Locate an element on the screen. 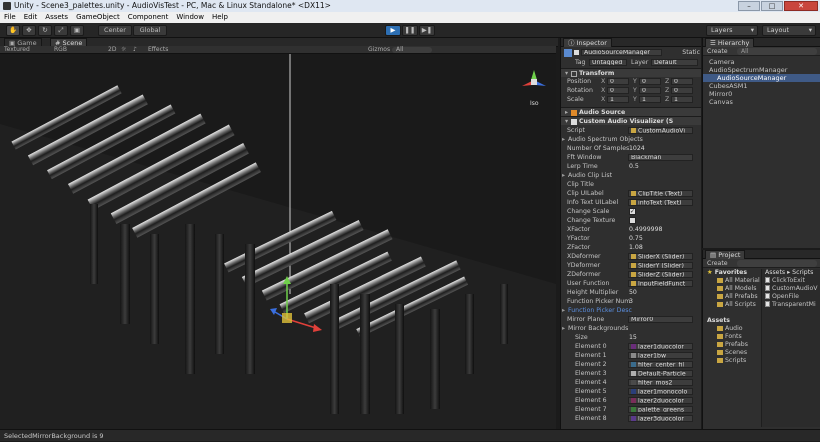 The image size is (820, 442). tab-hierarchy: ☰ Hierarchy is located at coordinates (730, 42).